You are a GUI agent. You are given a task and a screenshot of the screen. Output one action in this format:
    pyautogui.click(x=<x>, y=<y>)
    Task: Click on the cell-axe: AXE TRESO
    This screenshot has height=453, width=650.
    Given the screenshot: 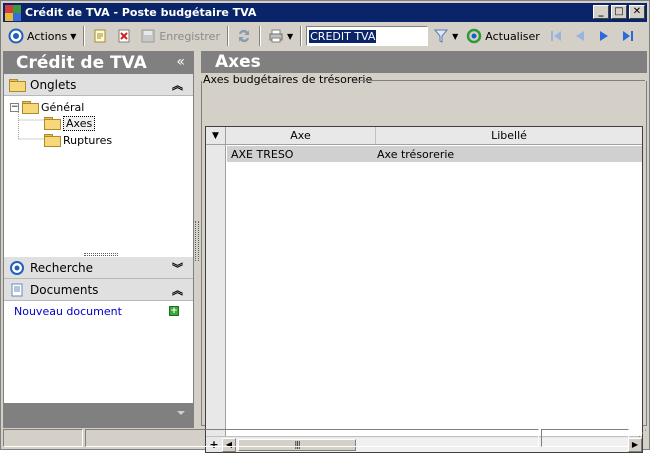 What is the action you would take?
    pyautogui.click(x=262, y=154)
    